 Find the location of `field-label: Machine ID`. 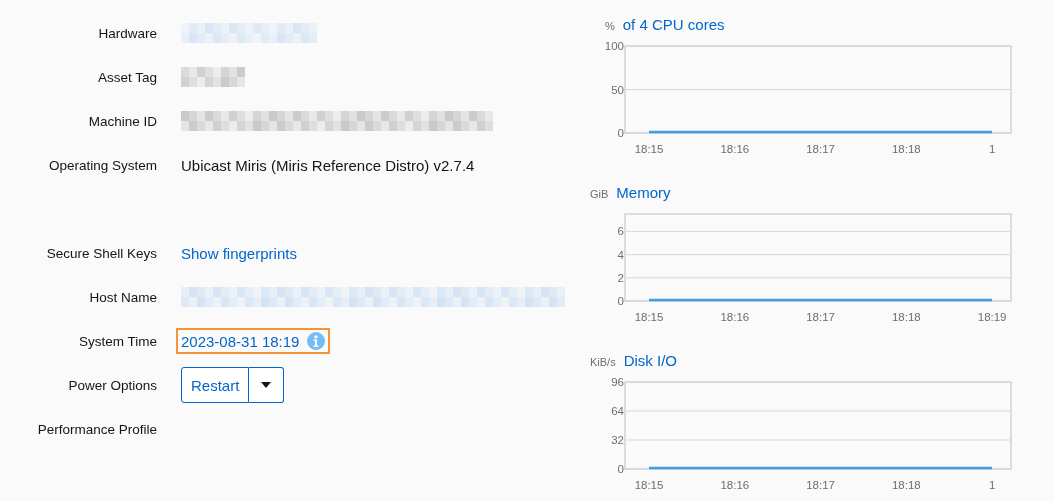

field-label: Machine ID is located at coordinates (122, 121).